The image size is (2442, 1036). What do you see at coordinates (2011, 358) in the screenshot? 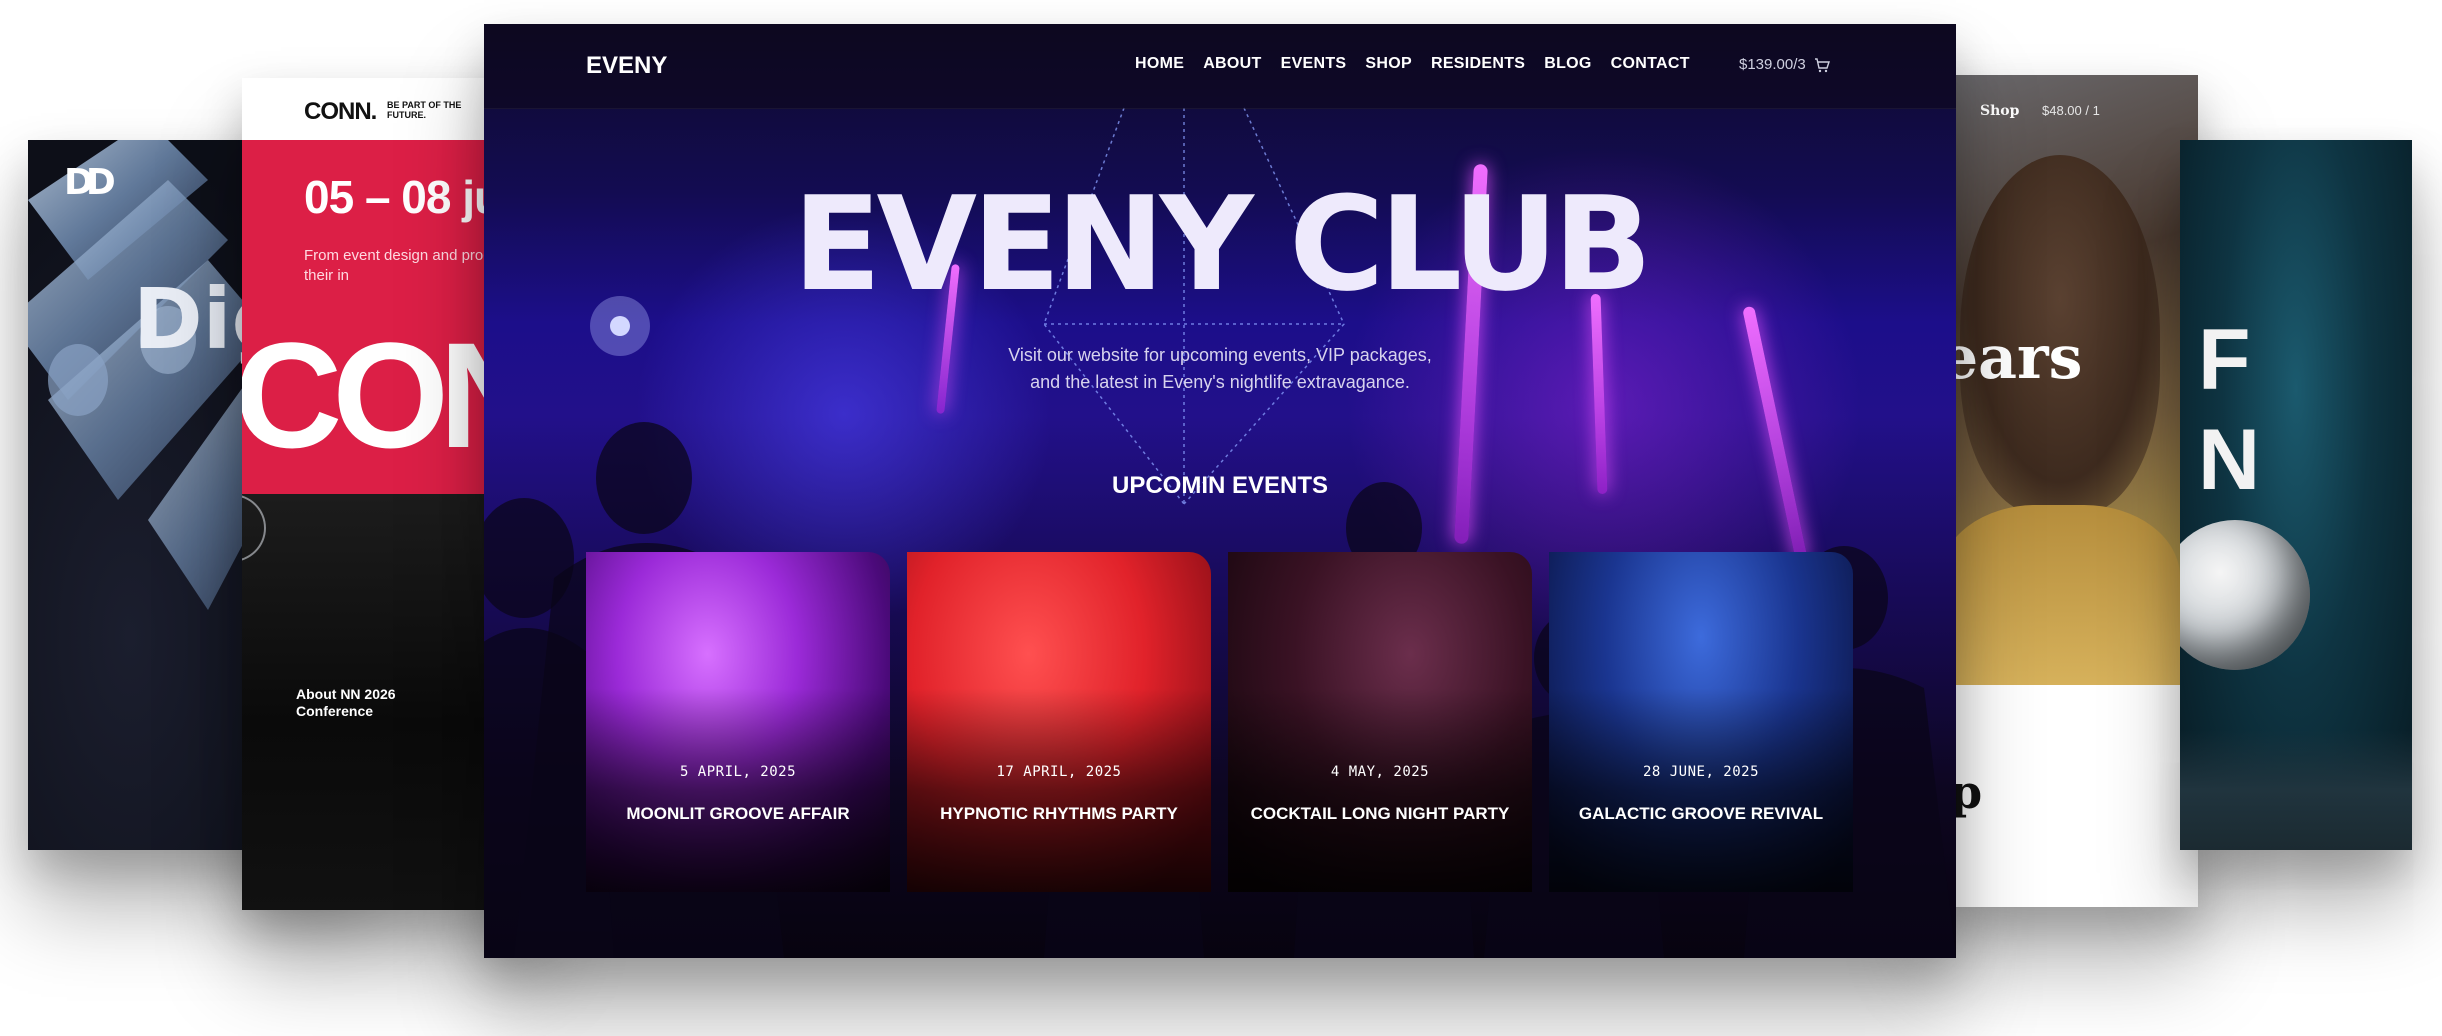
I see `festival-hero-title: ears` at bounding box center [2011, 358].